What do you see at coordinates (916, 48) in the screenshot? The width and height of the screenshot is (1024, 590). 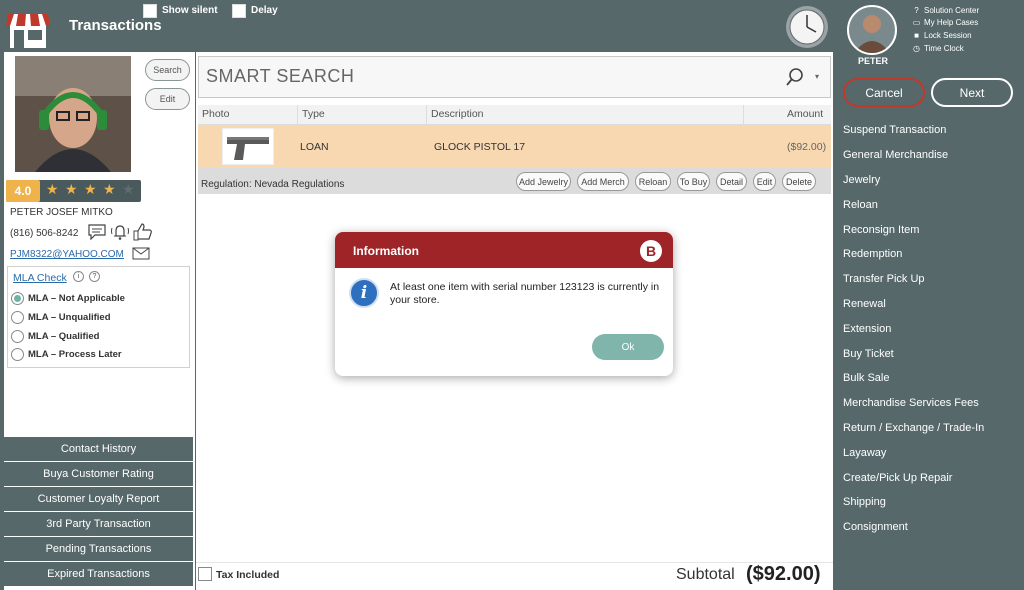 I see `clock-small-icon: ◷` at bounding box center [916, 48].